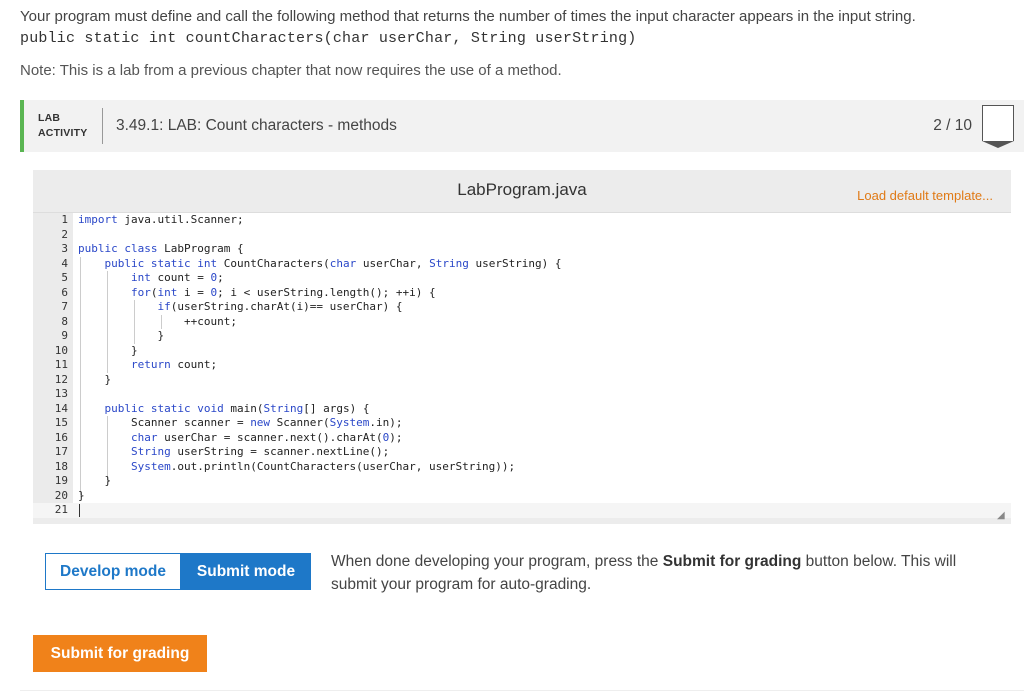 The width and height of the screenshot is (1024, 697). What do you see at coordinates (64, 219) in the screenshot?
I see `line-number: 1` at bounding box center [64, 219].